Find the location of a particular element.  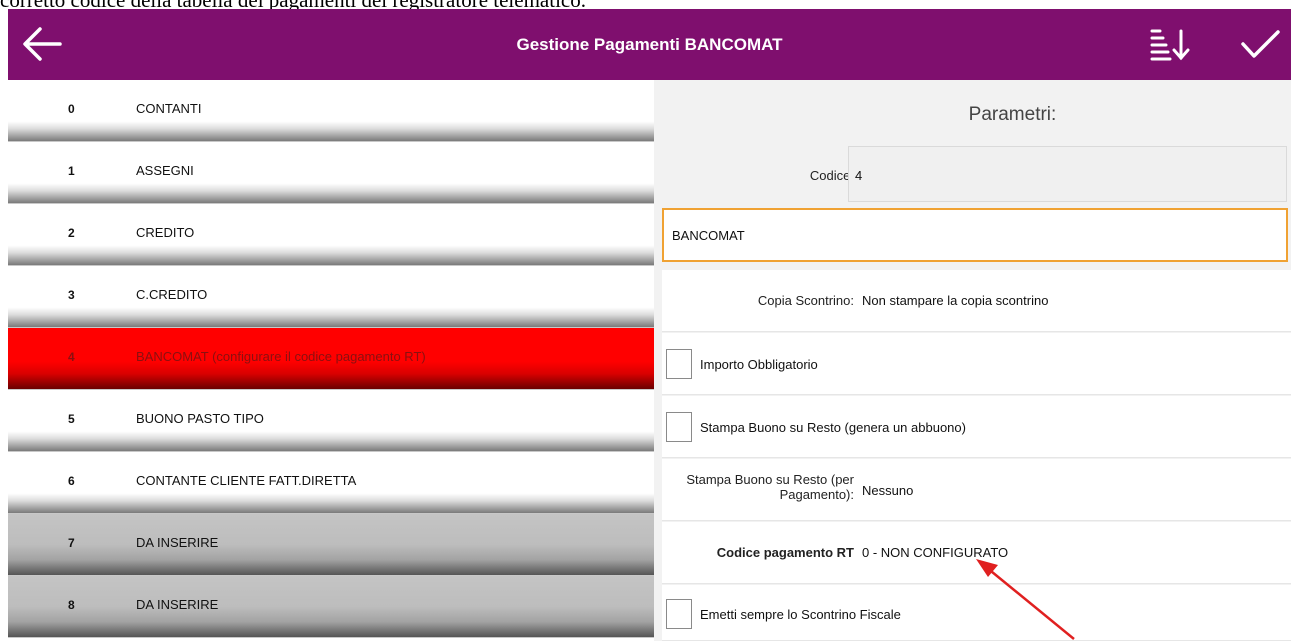

stampa-buono-pagamento-label-line-1: Stampa Buono su Resto (per is located at coordinates (770, 479).